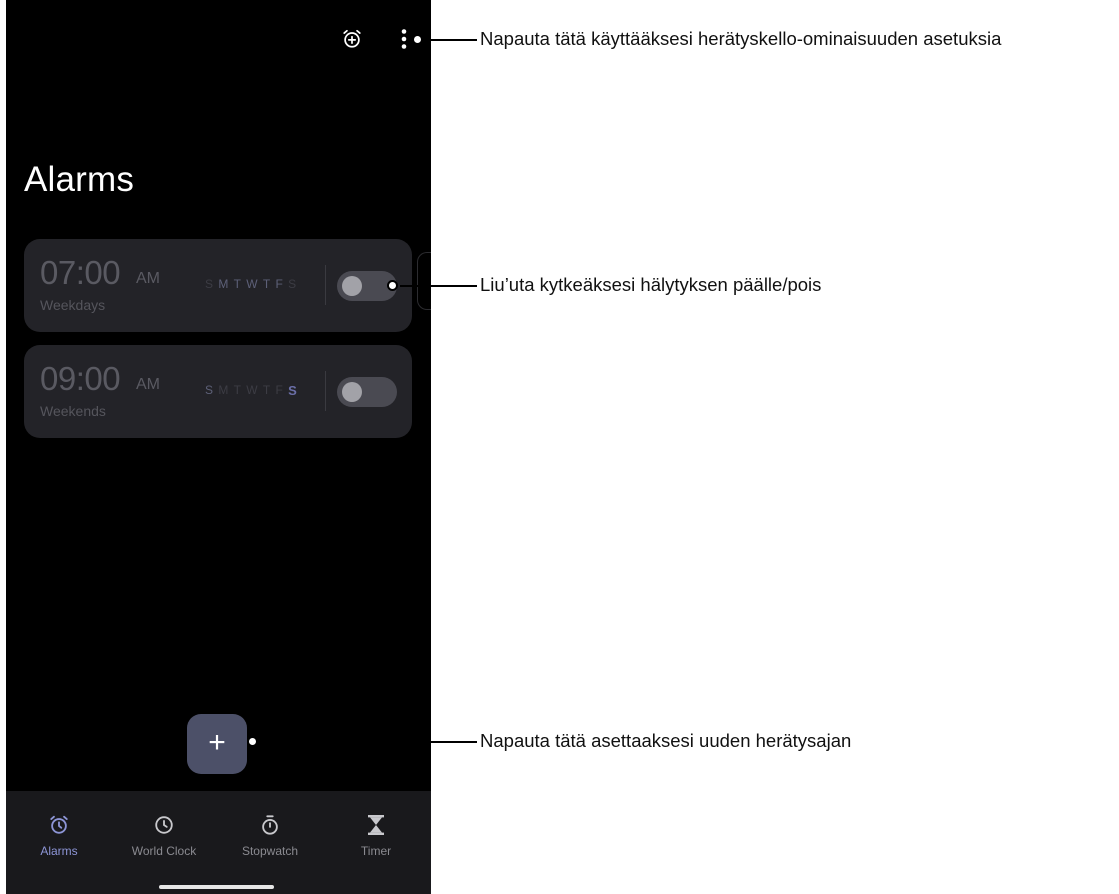  I want to click on alarm-time: 09:00, so click(80, 378).